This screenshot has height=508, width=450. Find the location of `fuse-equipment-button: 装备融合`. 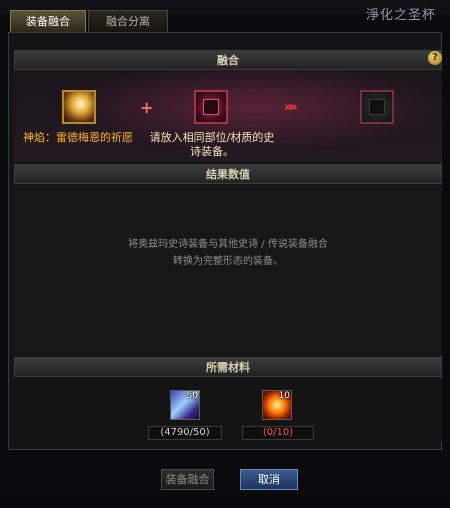

fuse-equipment-button: 装备融合 is located at coordinates (187, 479).